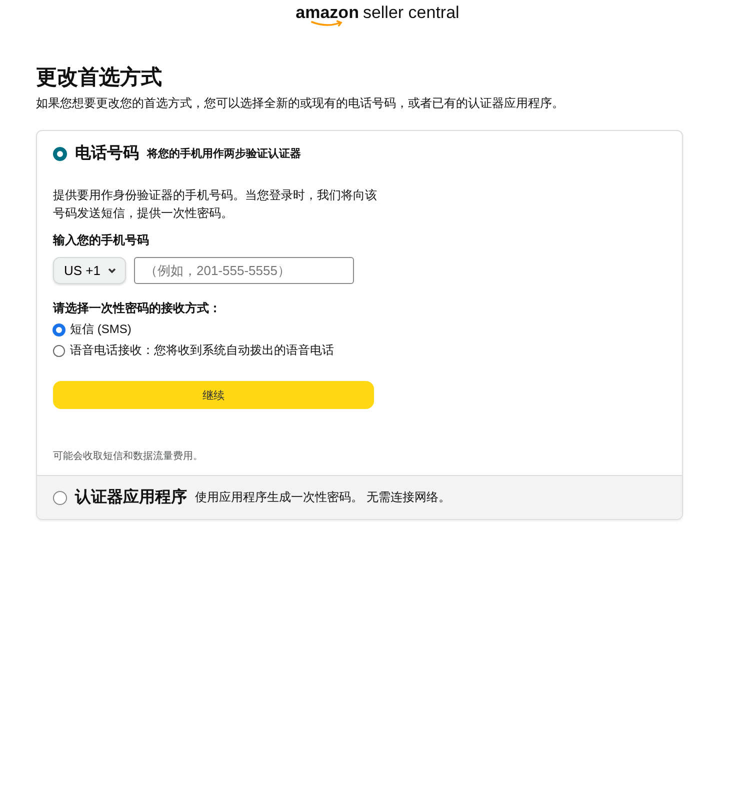 The image size is (755, 796). What do you see at coordinates (224, 153) in the screenshot?
I see `method-subtitle: 将您的手机用作两步验证认证器` at bounding box center [224, 153].